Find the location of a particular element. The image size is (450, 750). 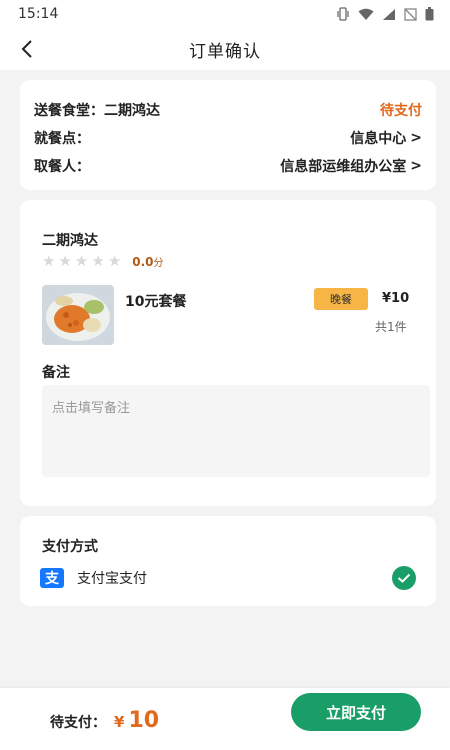

payment-card: 支付方式 支 支付宝支付 is located at coordinates (228, 561).